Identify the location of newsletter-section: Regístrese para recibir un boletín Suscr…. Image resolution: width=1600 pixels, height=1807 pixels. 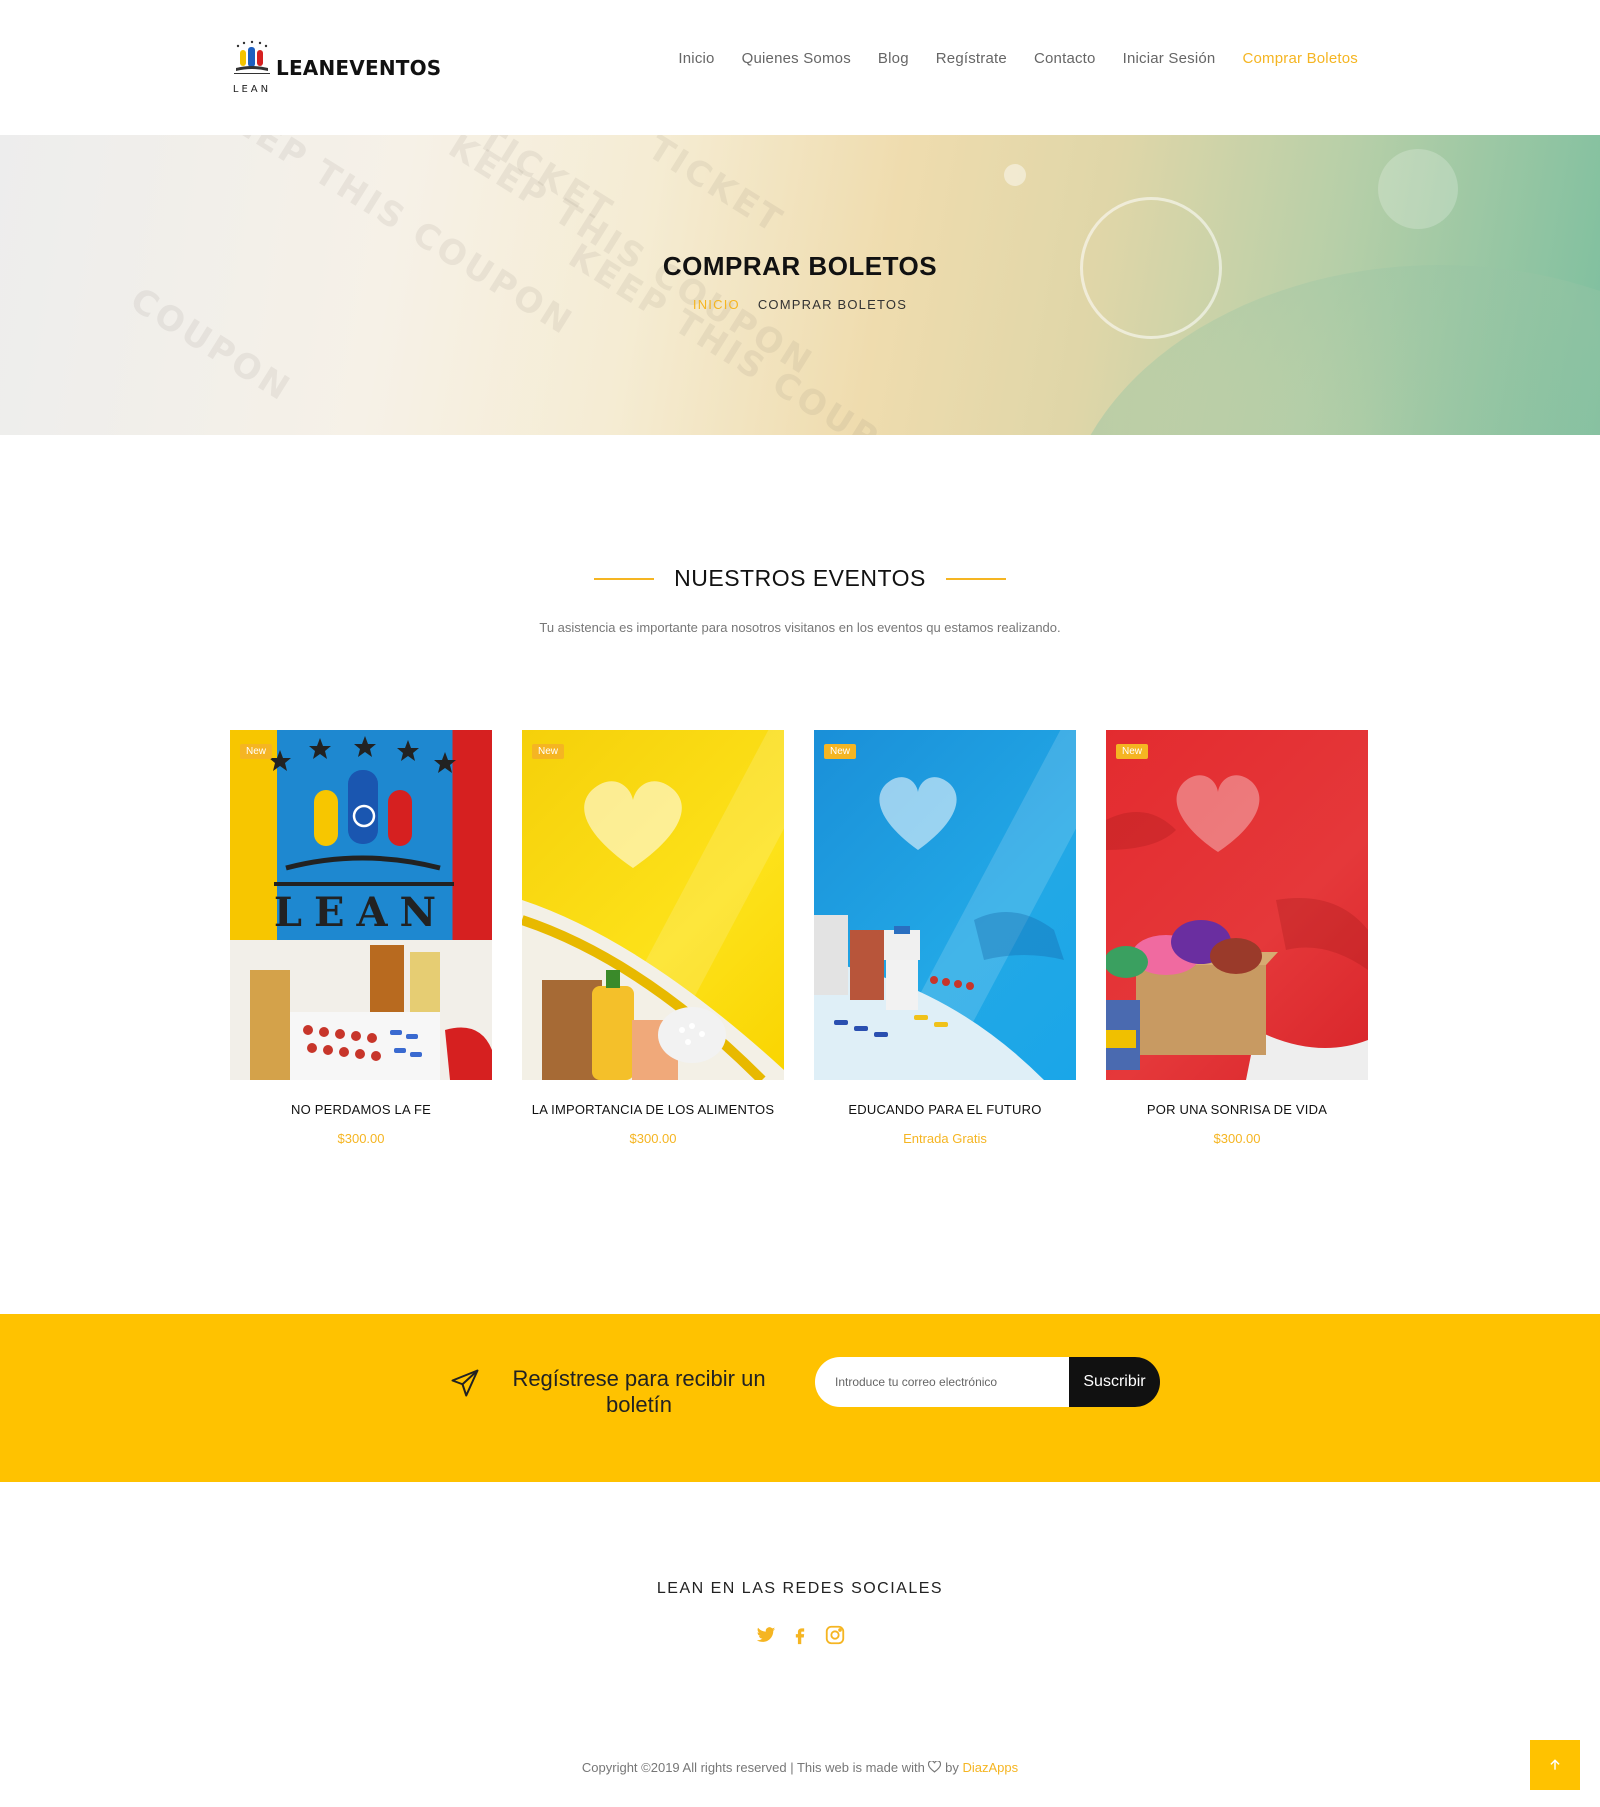
(800, 1398).